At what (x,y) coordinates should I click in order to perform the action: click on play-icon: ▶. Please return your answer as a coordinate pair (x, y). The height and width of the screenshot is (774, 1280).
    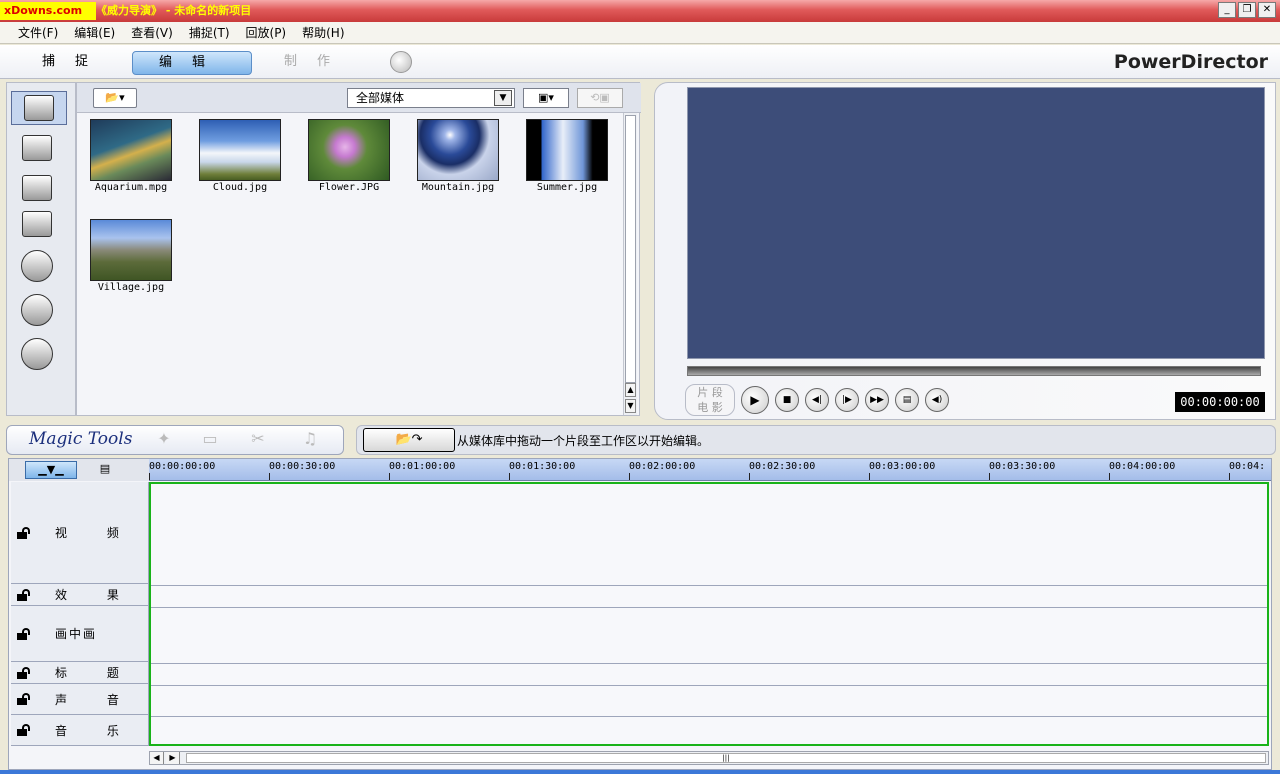
    Looking at the image, I should click on (755, 400).